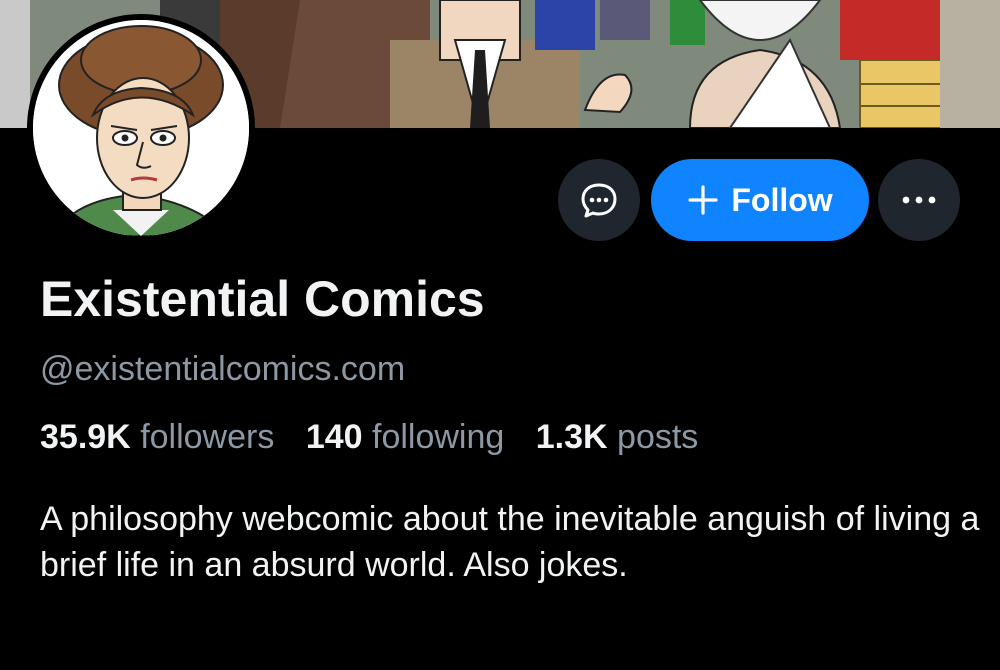  What do you see at coordinates (207, 437) in the screenshot?
I see `followers-label: followers` at bounding box center [207, 437].